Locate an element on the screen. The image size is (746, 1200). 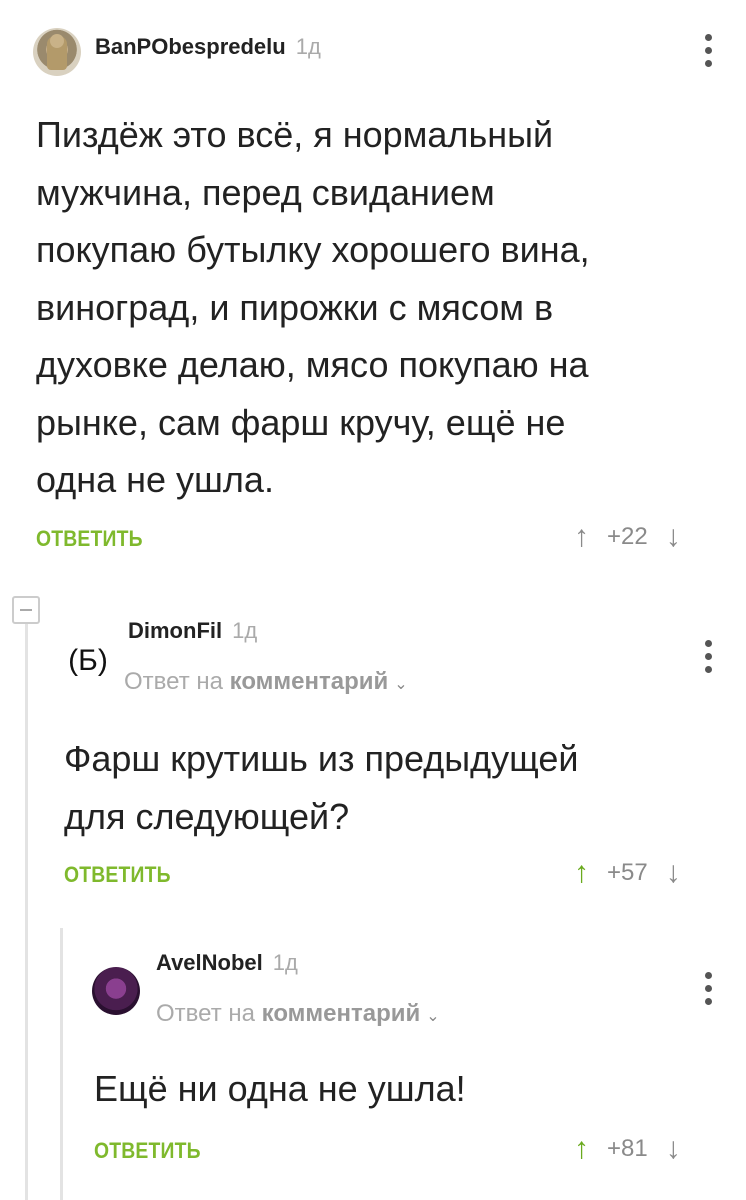
comment-line: рынке, сам фарш кручу, ещё не is located at coordinates (301, 422).